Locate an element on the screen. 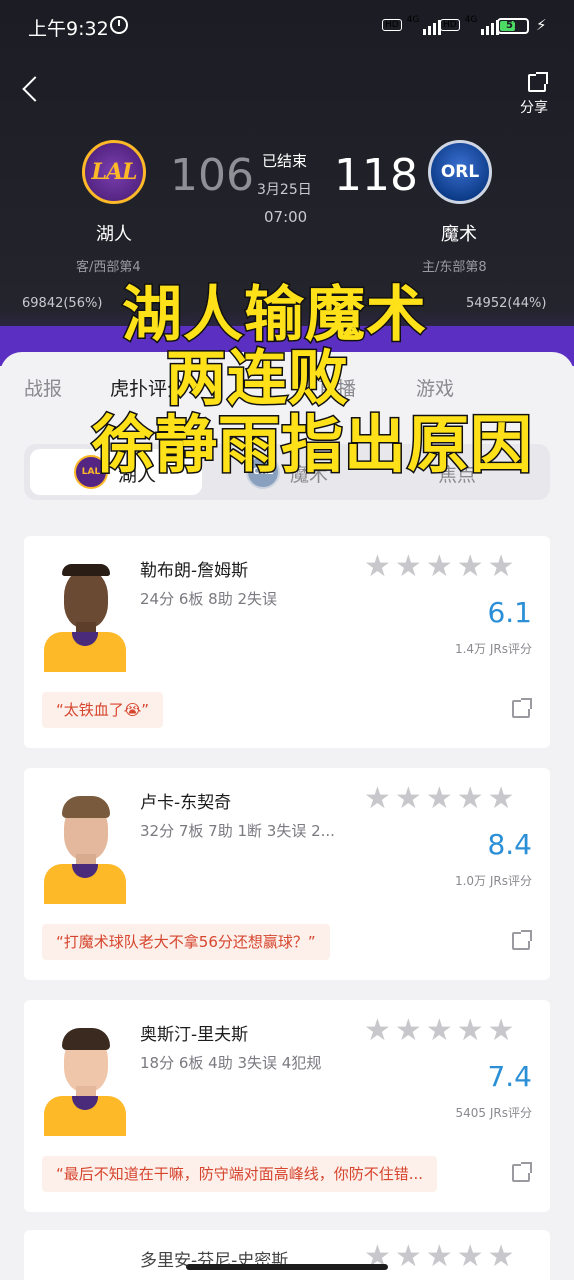 The image size is (574, 1280). rating-count: 5405 JRs评分 is located at coordinates (493, 1113).